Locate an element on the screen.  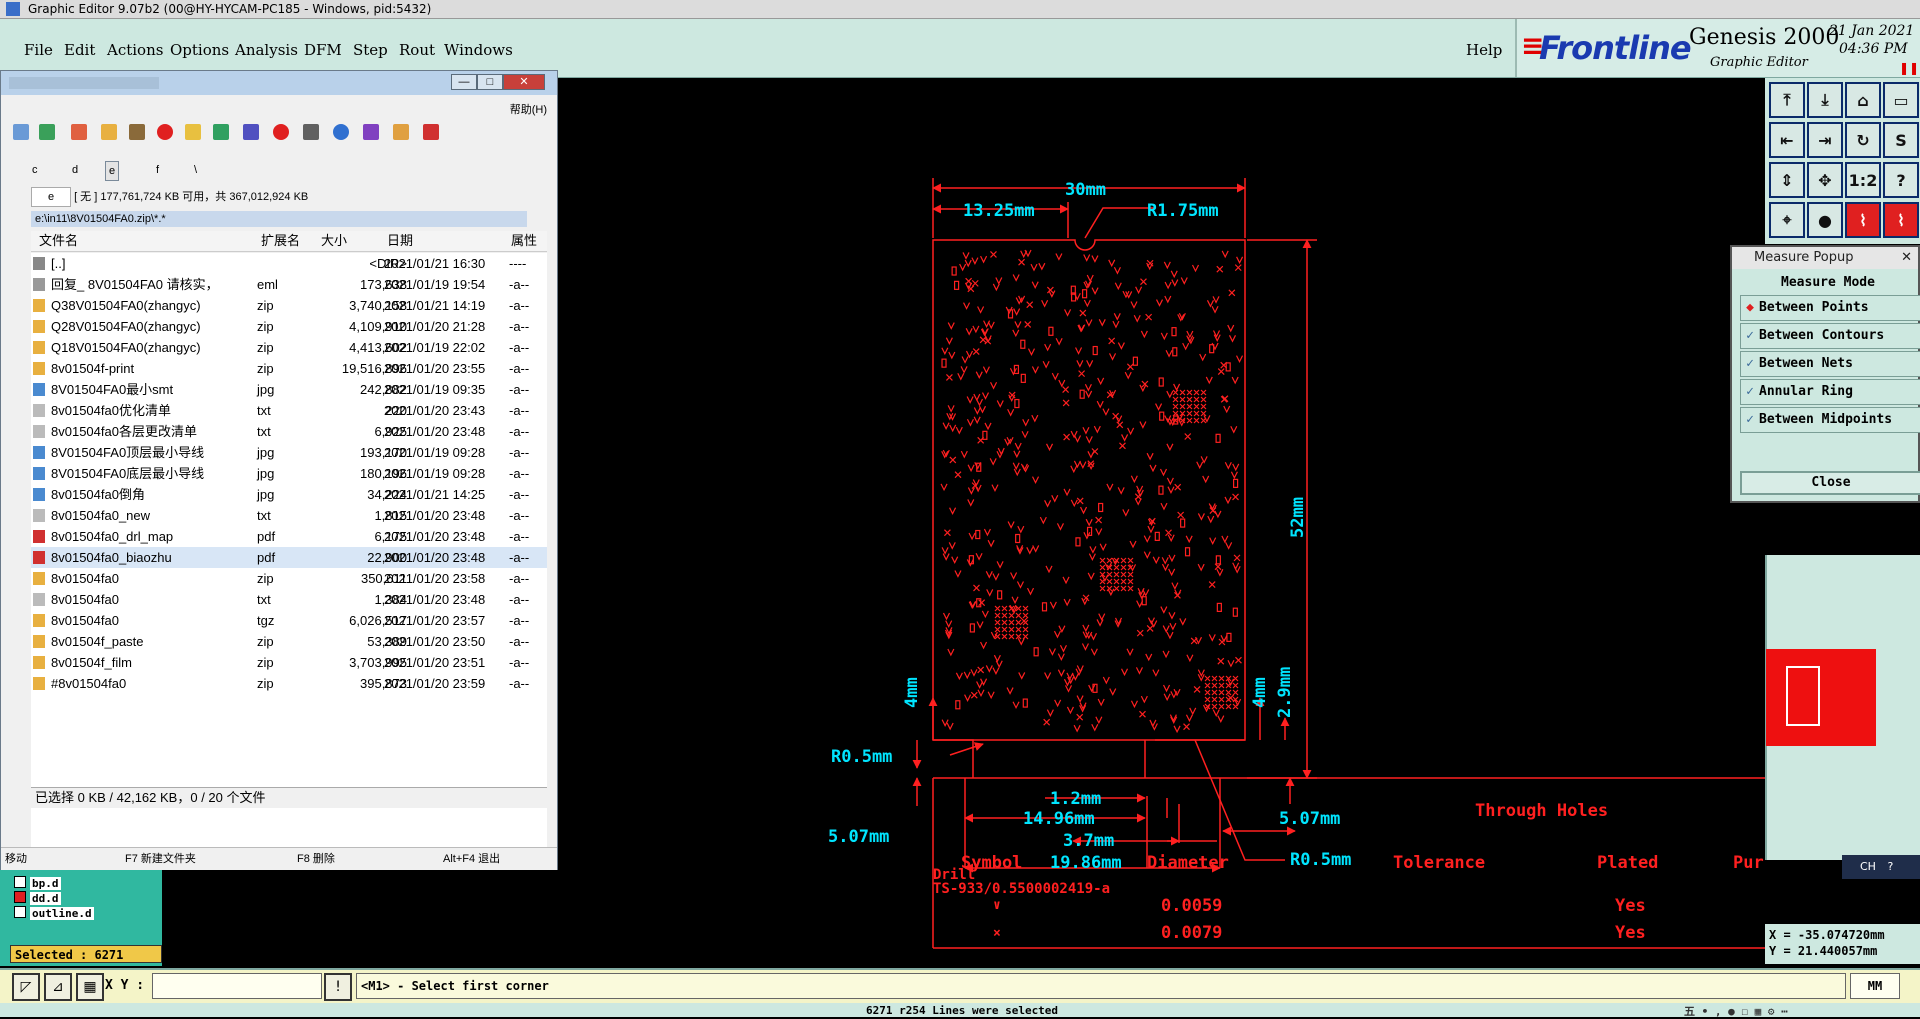
help-menu: 帮助(H) is located at coordinates (528, 109).